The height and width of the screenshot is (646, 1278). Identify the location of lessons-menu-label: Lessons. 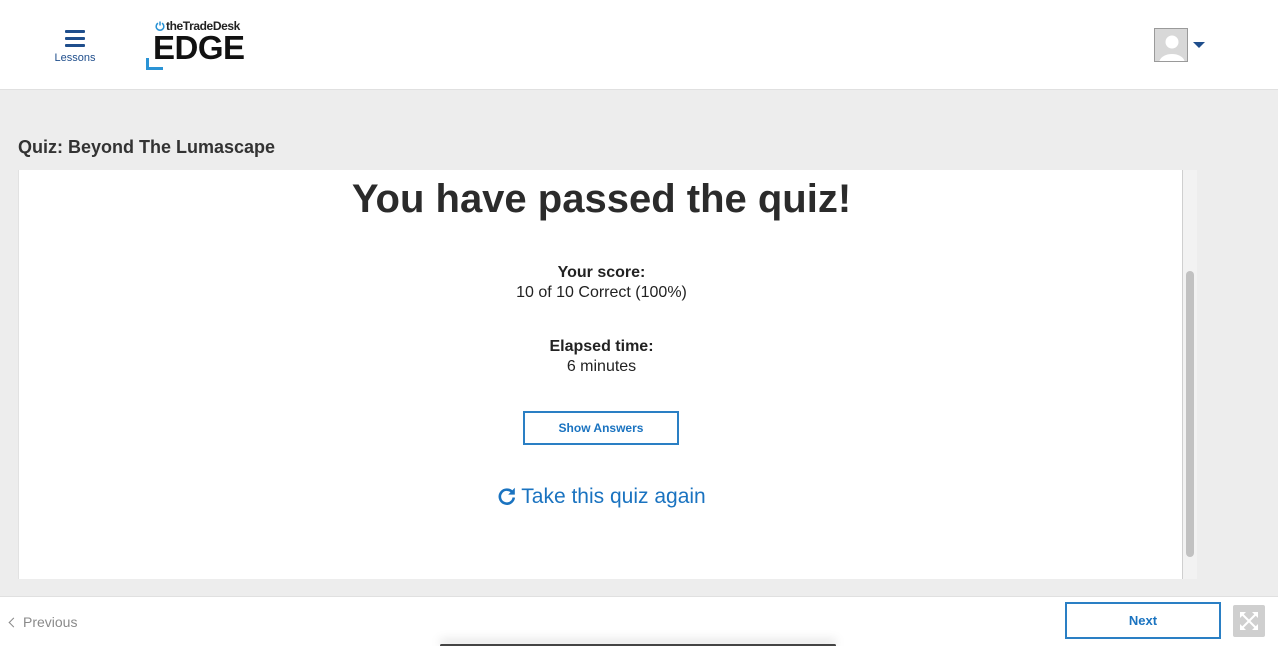
(75, 58).